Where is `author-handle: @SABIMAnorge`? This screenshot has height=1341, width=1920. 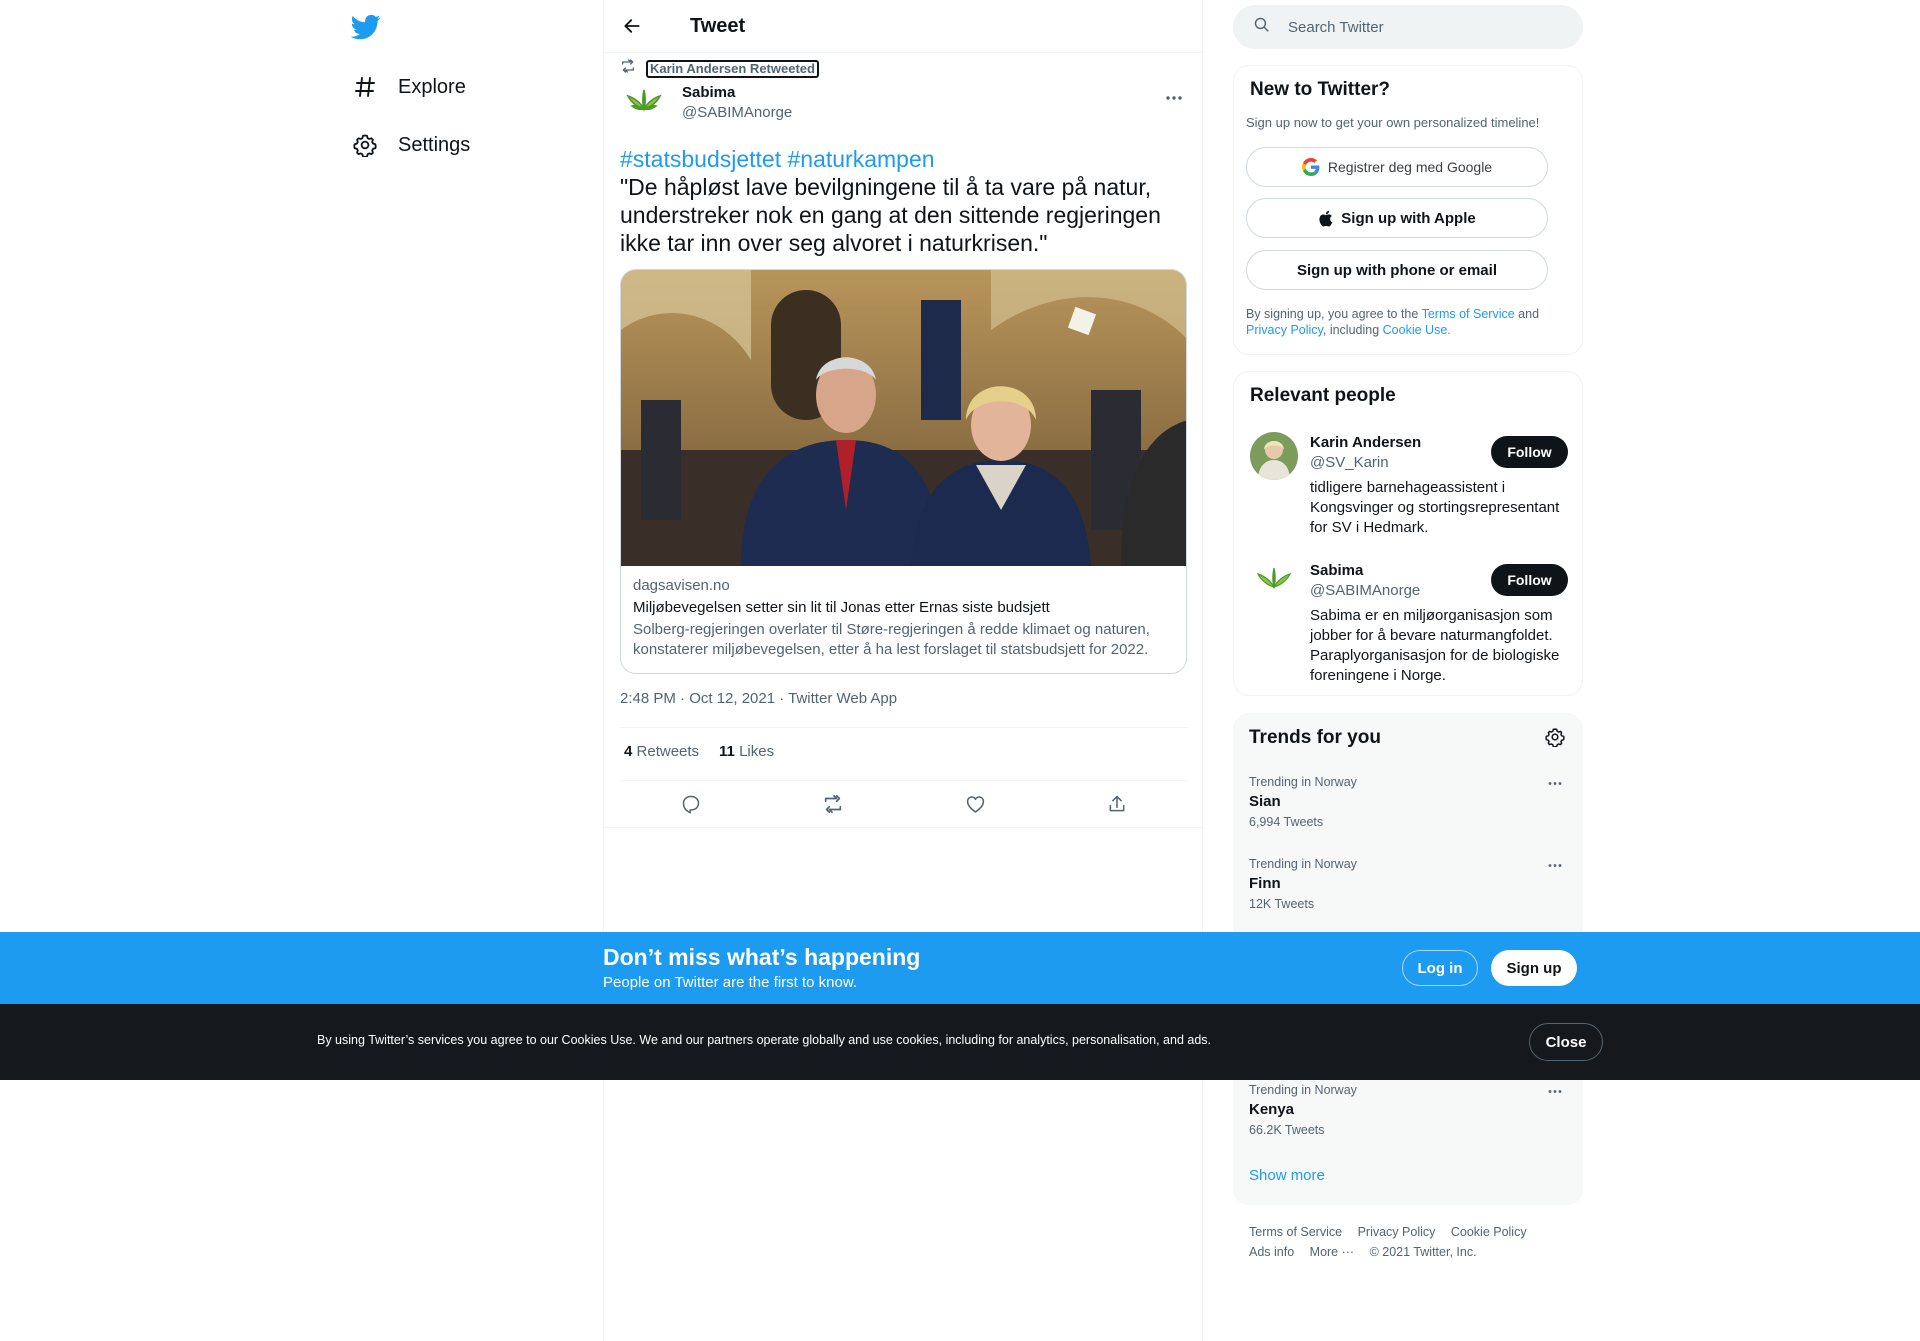
author-handle: @SABIMAnorge is located at coordinates (737, 112).